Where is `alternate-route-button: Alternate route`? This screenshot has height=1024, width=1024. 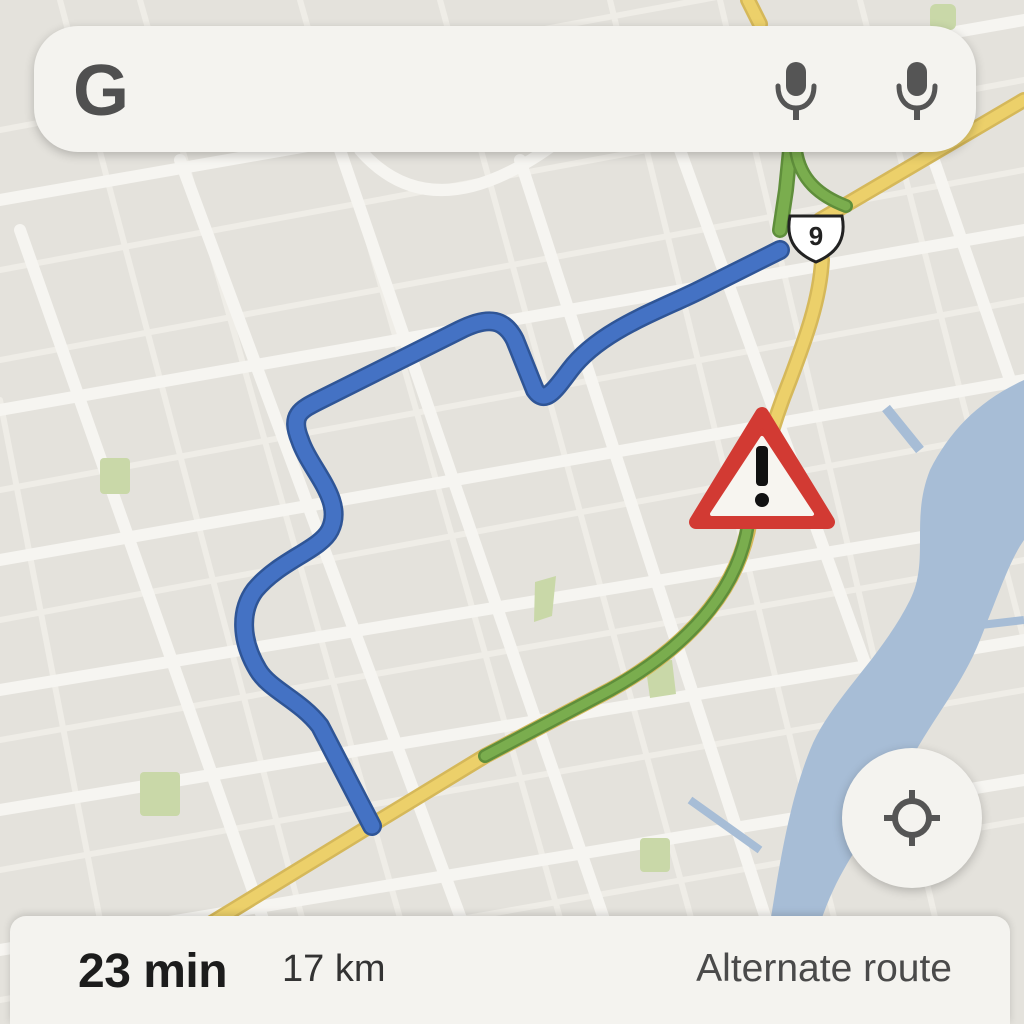
alternate-route-button: Alternate route is located at coordinates (824, 969).